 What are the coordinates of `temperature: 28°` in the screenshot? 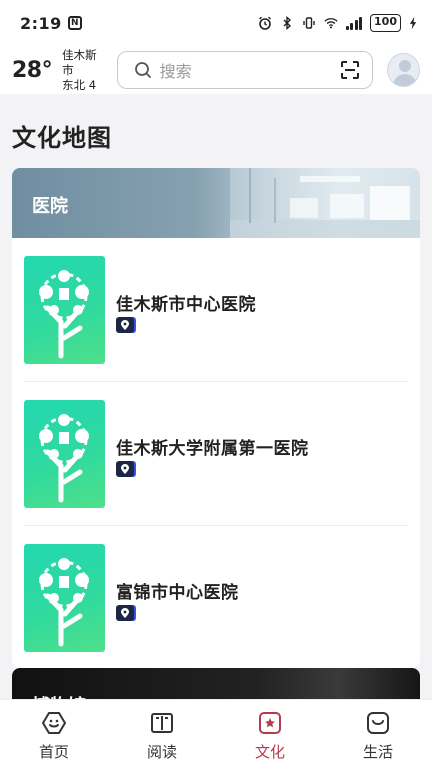 It's located at (32, 70).